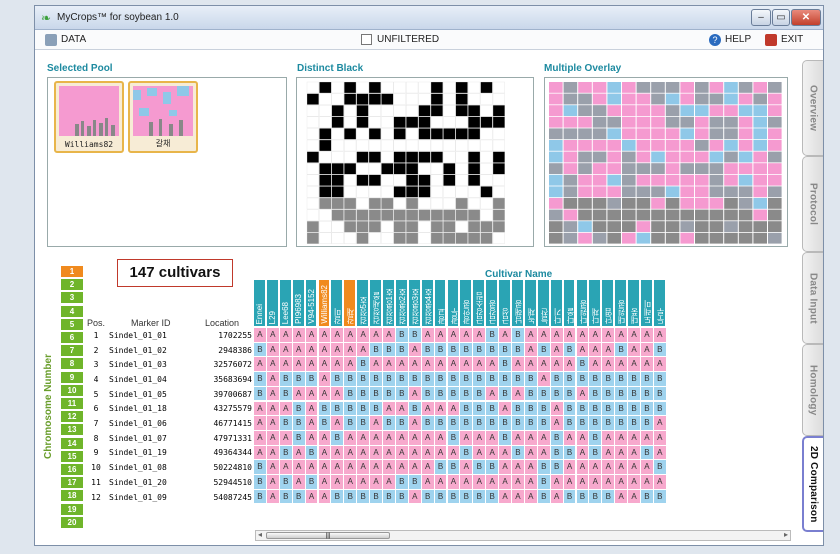 The image size is (840, 554). I want to click on cultivar-header: 금성, so click(505, 303).